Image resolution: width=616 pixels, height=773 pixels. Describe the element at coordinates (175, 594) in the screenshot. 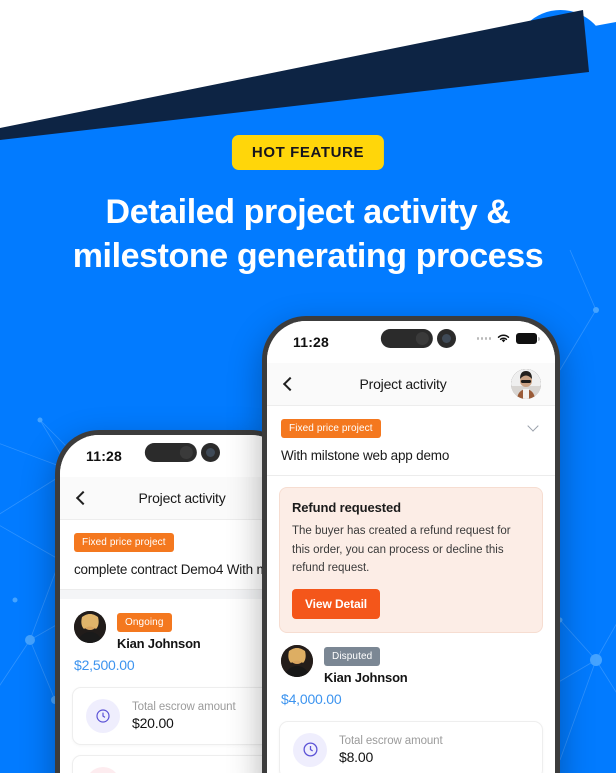

I see `section-divider` at that location.